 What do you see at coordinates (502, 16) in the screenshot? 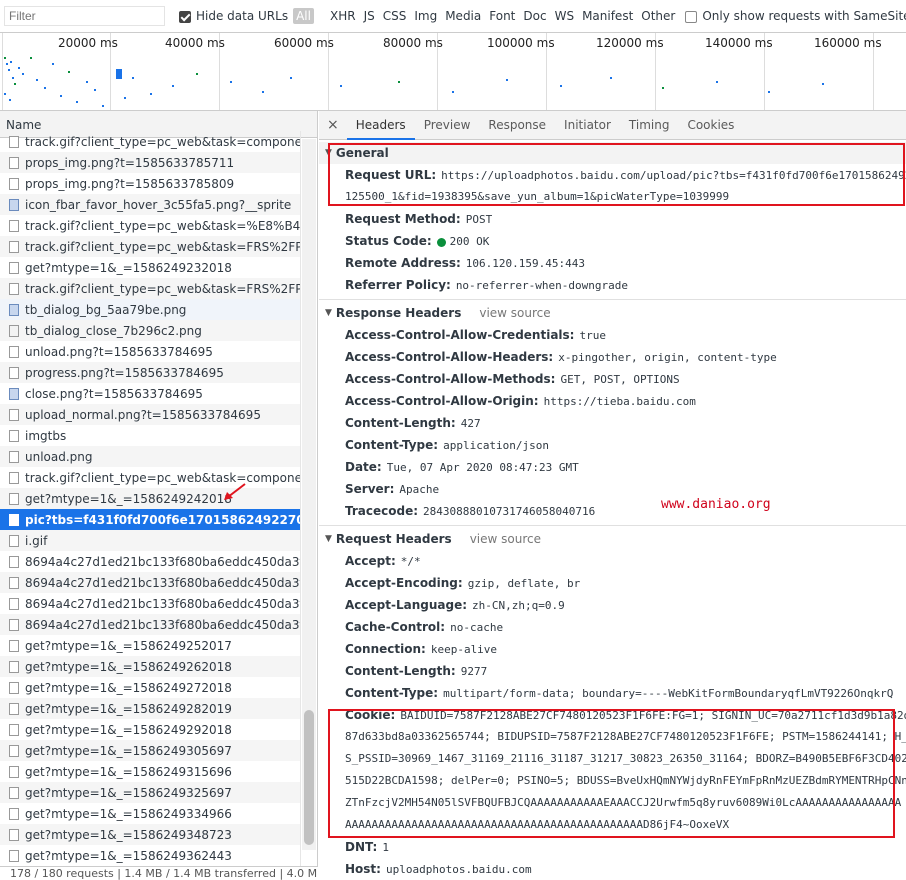
I see `filter-font: Font` at bounding box center [502, 16].